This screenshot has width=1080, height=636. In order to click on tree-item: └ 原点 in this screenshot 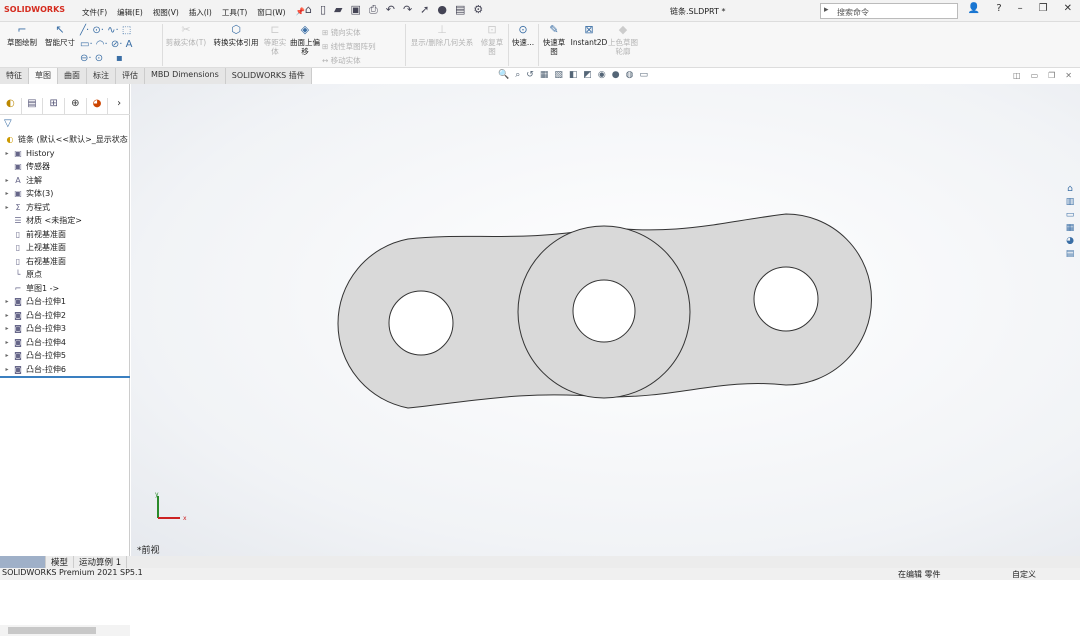, I will do `click(66, 275)`.